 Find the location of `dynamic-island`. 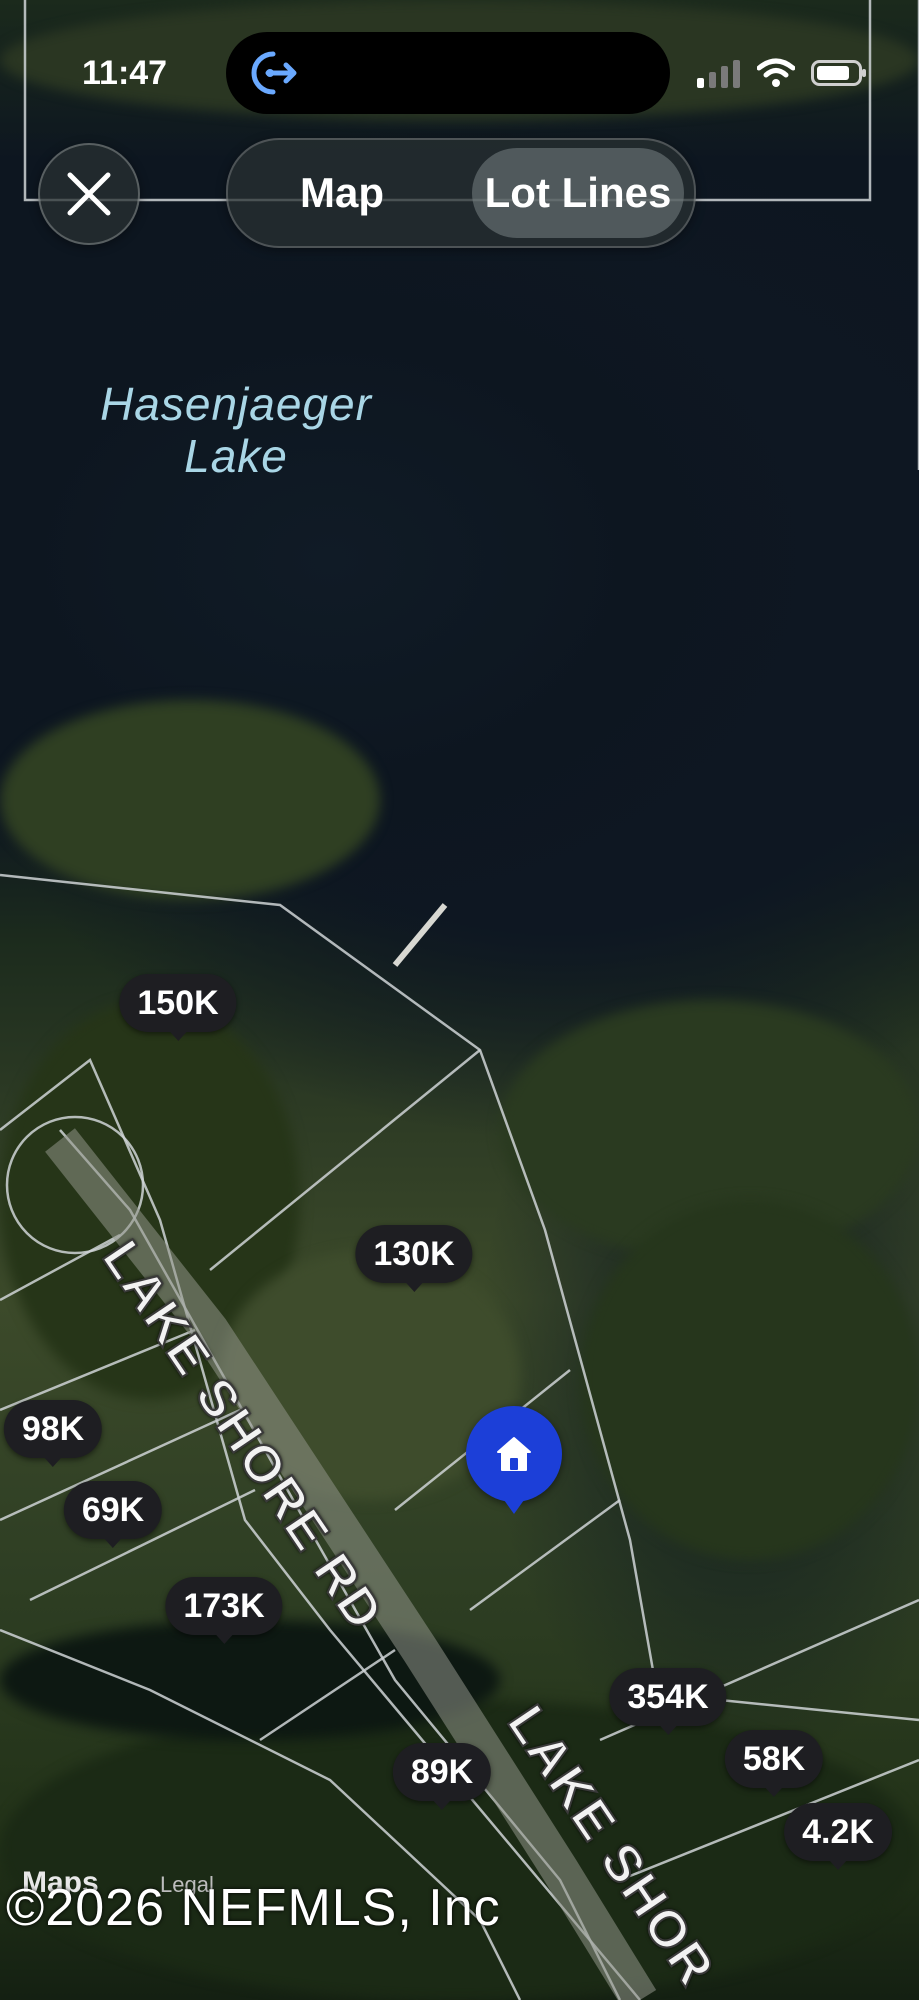

dynamic-island is located at coordinates (448, 73).